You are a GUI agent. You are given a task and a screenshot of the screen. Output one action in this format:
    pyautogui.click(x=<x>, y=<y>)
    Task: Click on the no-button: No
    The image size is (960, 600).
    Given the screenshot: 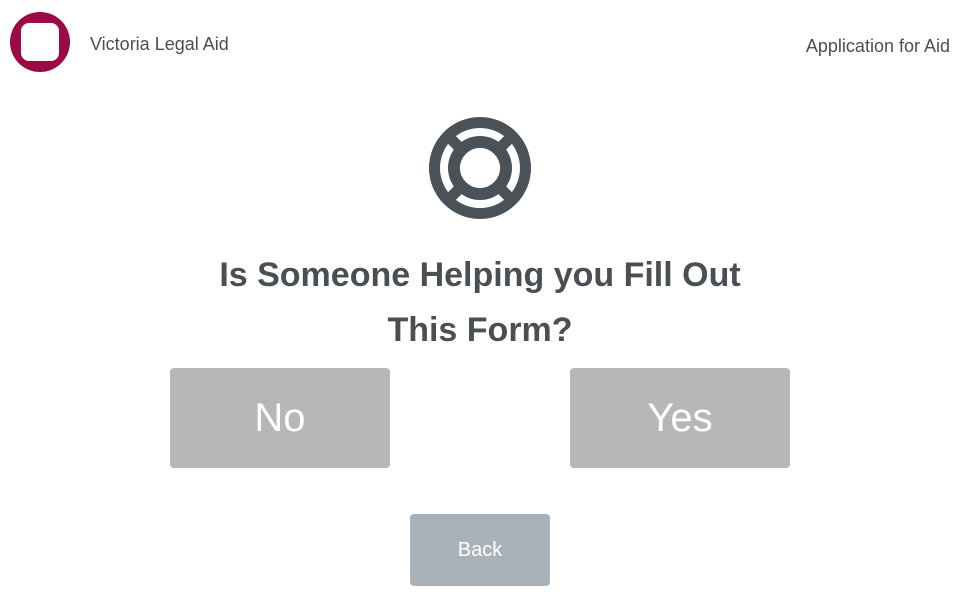 What is the action you would take?
    pyautogui.click(x=280, y=418)
    